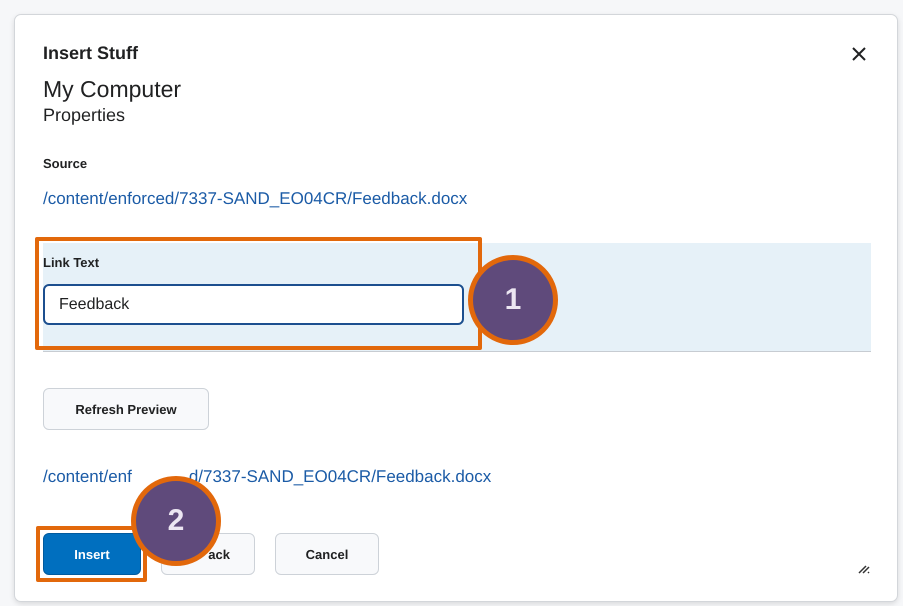 The image size is (903, 606). What do you see at coordinates (126, 409) in the screenshot?
I see `refresh-preview-button: Refresh Preview` at bounding box center [126, 409].